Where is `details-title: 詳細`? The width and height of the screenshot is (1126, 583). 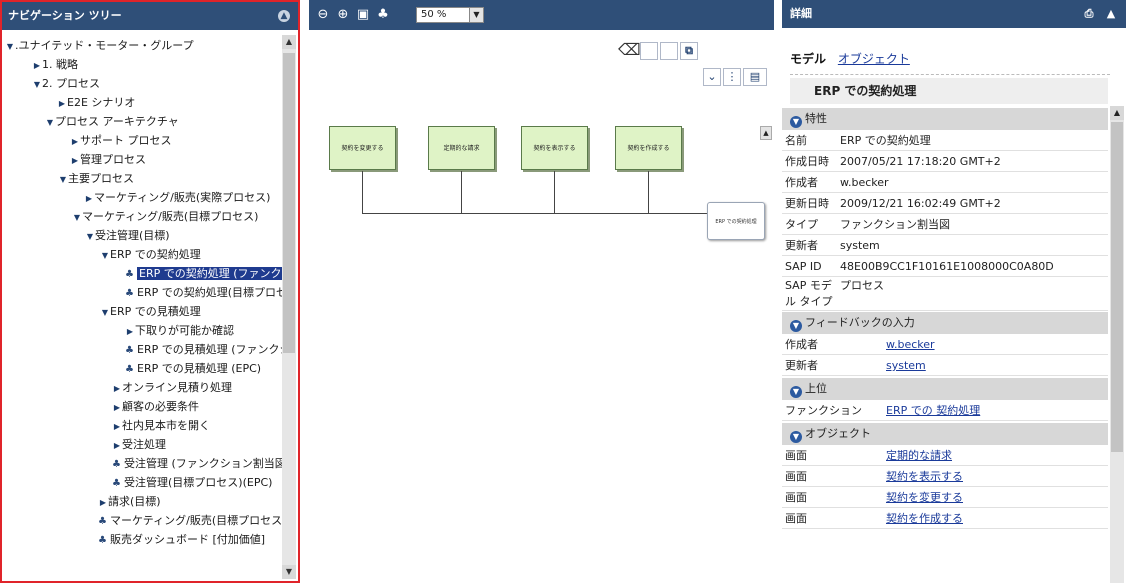
details-title: 詳細 is located at coordinates (801, 13).